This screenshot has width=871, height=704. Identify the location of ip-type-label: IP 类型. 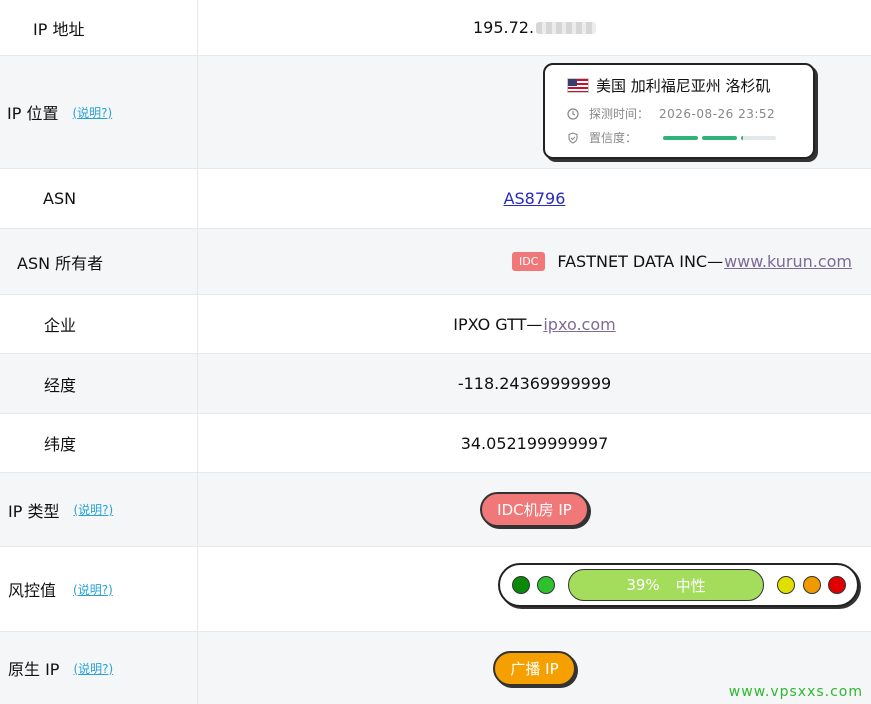
(34, 511).